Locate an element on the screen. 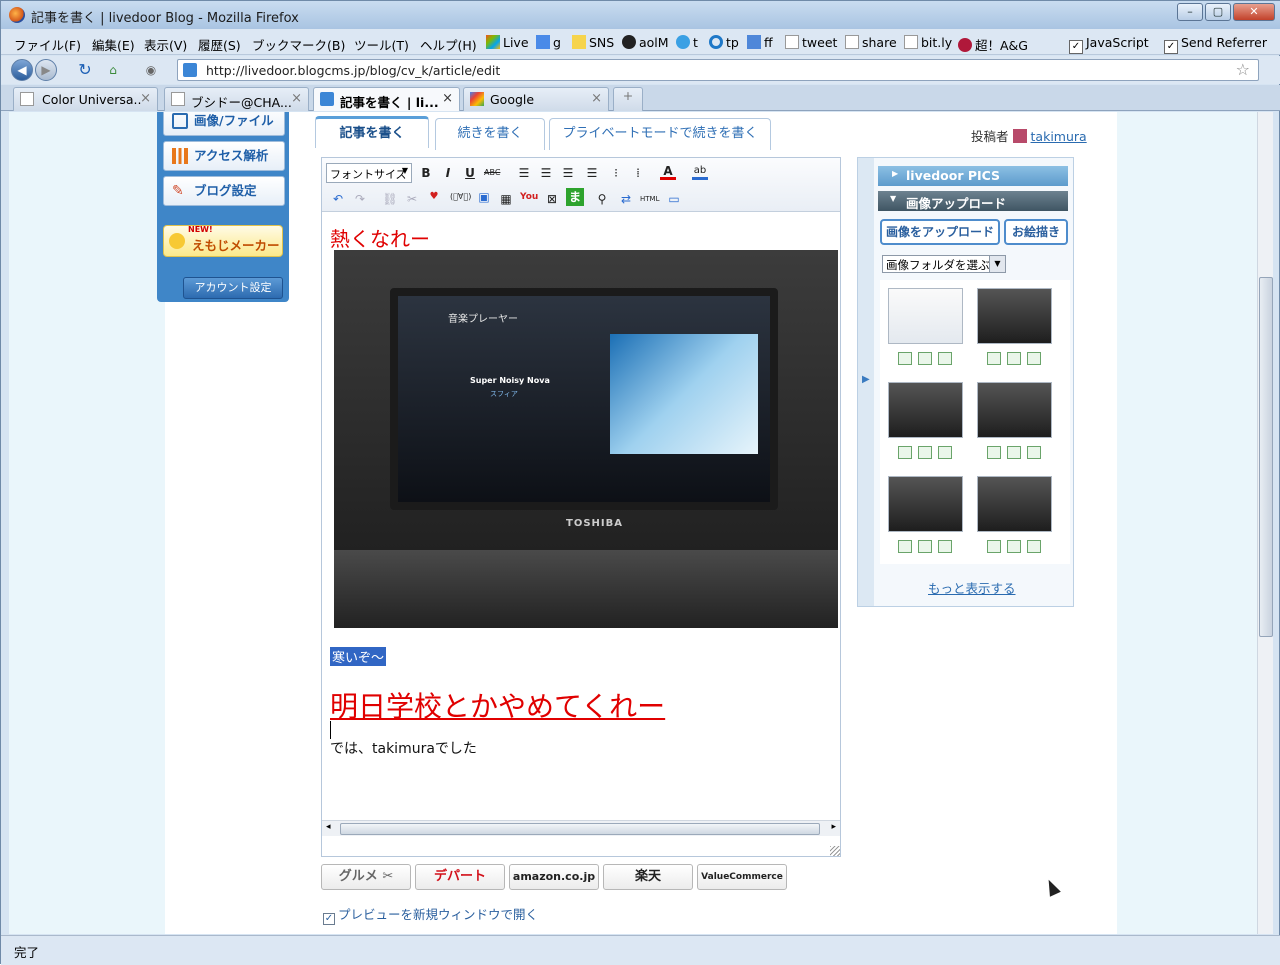 This screenshot has width=1280, height=965. bold-button: B is located at coordinates (426, 173).